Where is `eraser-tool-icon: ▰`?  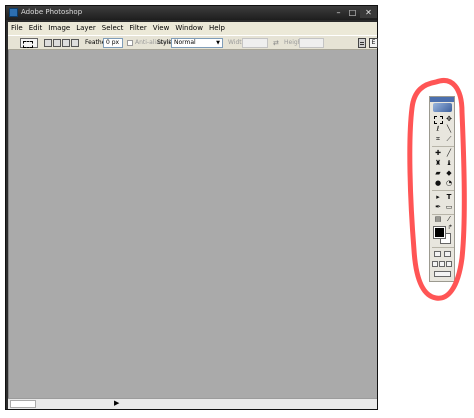
eraser-tool-icon: ▰ is located at coordinates (438, 173).